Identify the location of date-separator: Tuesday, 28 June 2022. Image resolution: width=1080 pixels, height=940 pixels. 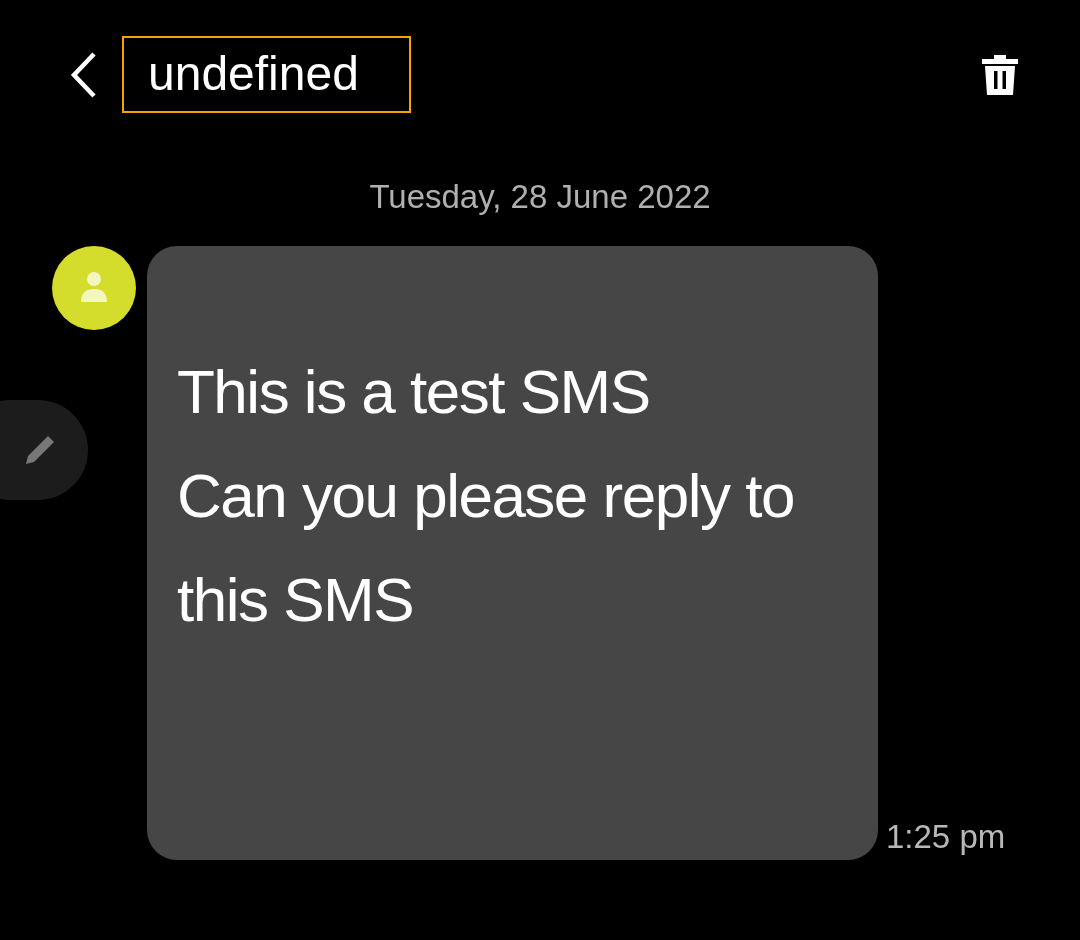
(540, 197).